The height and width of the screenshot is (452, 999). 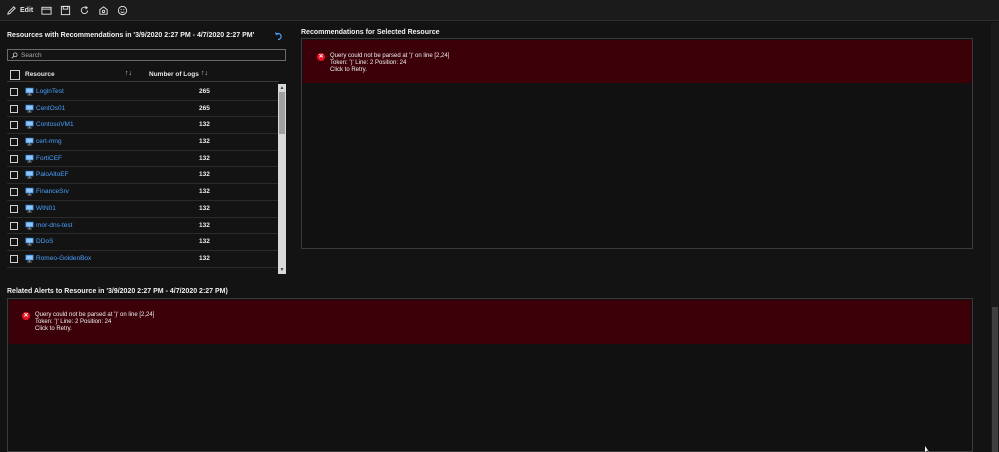 What do you see at coordinates (282, 88) in the screenshot?
I see `scroll-up-icon: ▲` at bounding box center [282, 88].